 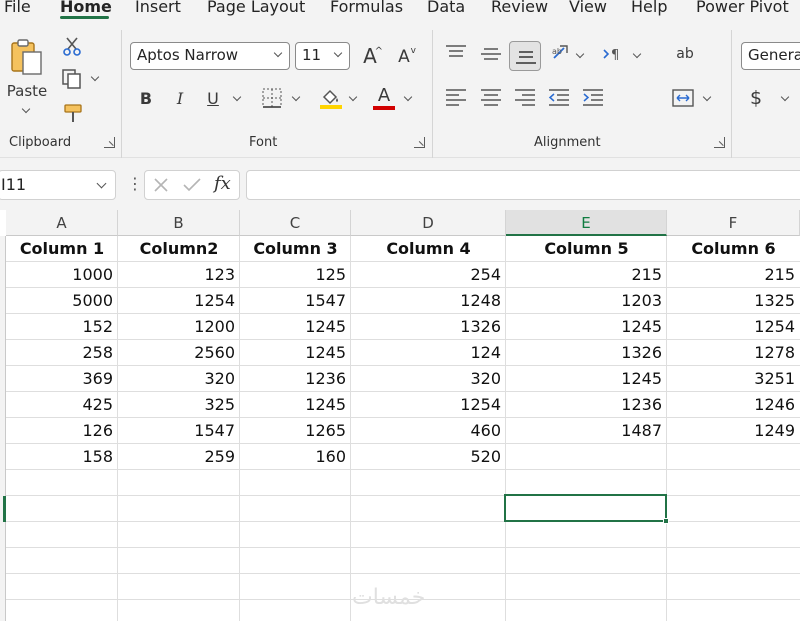 I want to click on table-cell: 254, so click(x=428, y=275).